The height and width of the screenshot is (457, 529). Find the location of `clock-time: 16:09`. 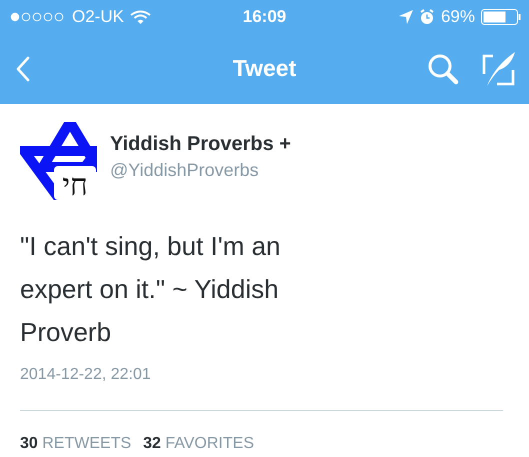

clock-time: 16:09 is located at coordinates (264, 16).